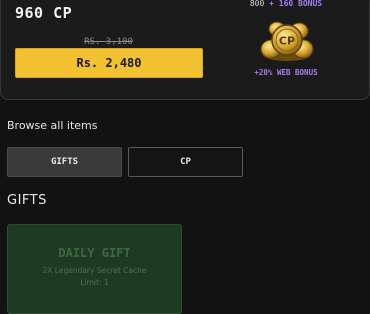 The width and height of the screenshot is (370, 314). What do you see at coordinates (300, 4) in the screenshot?
I see `bonus-extra: 160 BONUS` at bounding box center [300, 4].